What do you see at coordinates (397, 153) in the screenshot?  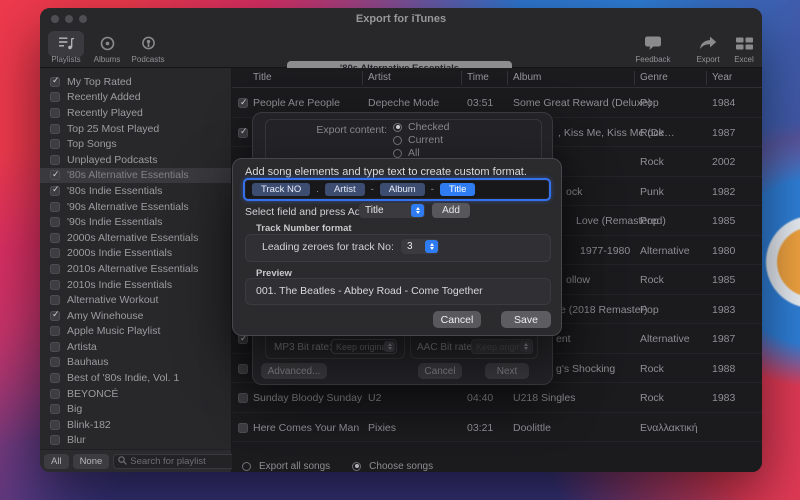 I see `all-radio` at bounding box center [397, 153].